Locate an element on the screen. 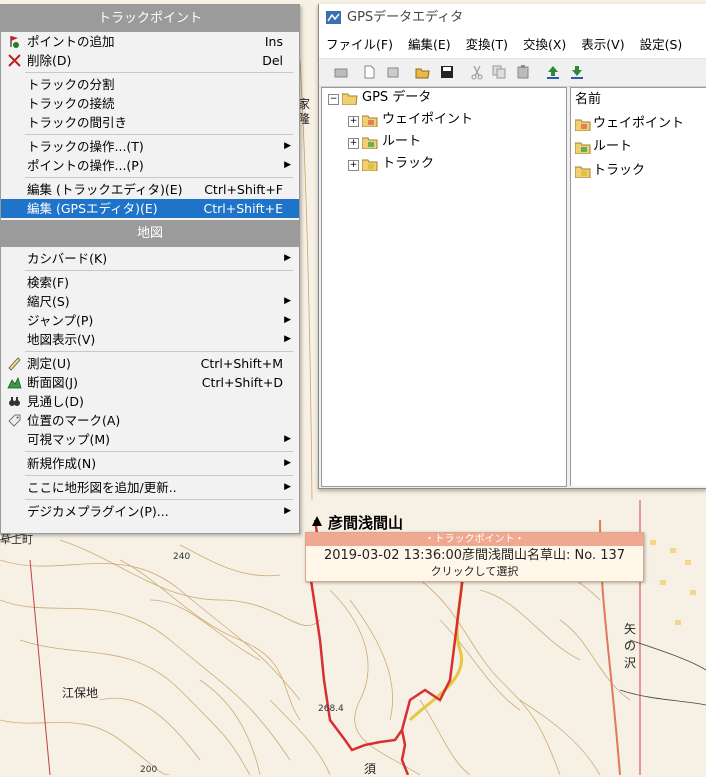  download-icon is located at coordinates (577, 72).